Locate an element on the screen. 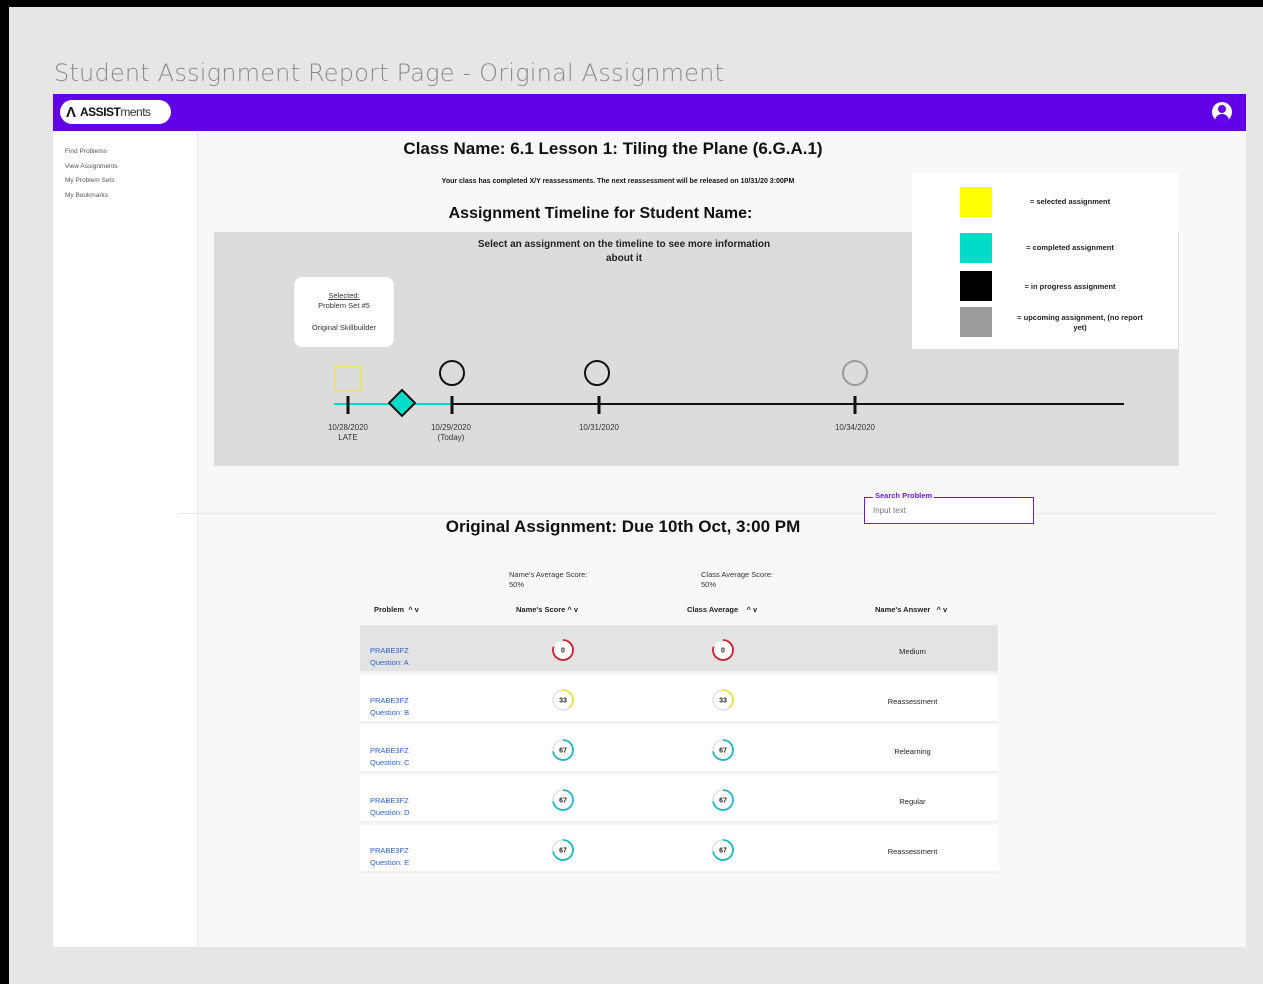  upcoming-assignment-marker is located at coordinates (855, 373).